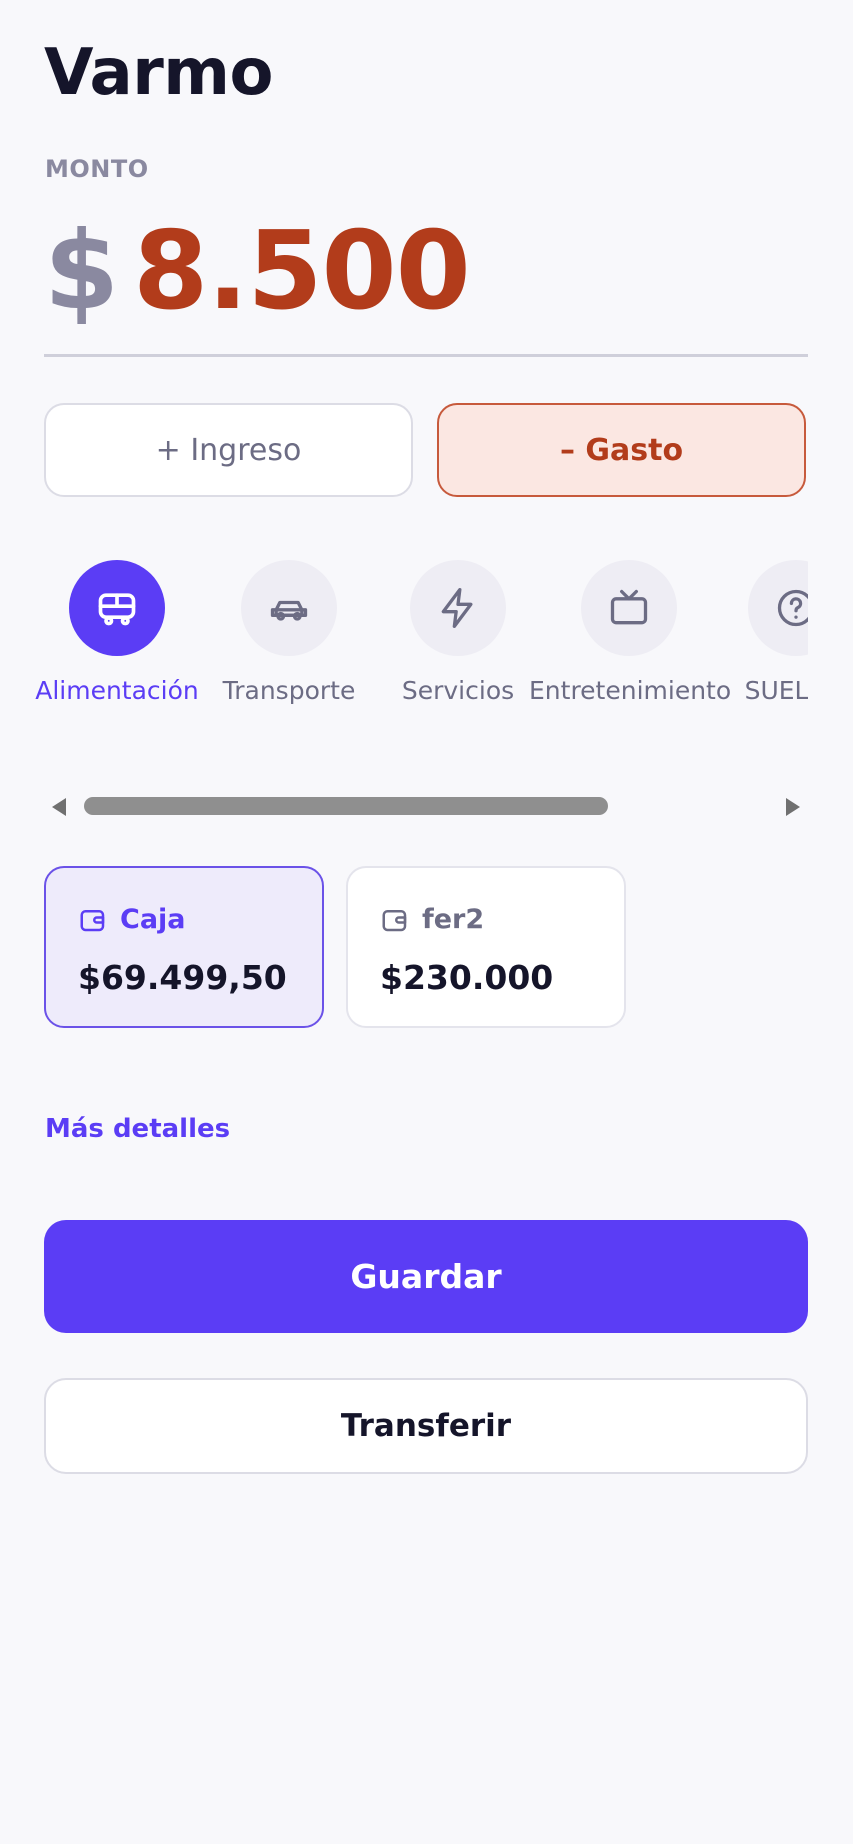 The image size is (853, 1844). What do you see at coordinates (486, 947) in the screenshot?
I see `account-card-fer2: fer2 $230.000` at bounding box center [486, 947].